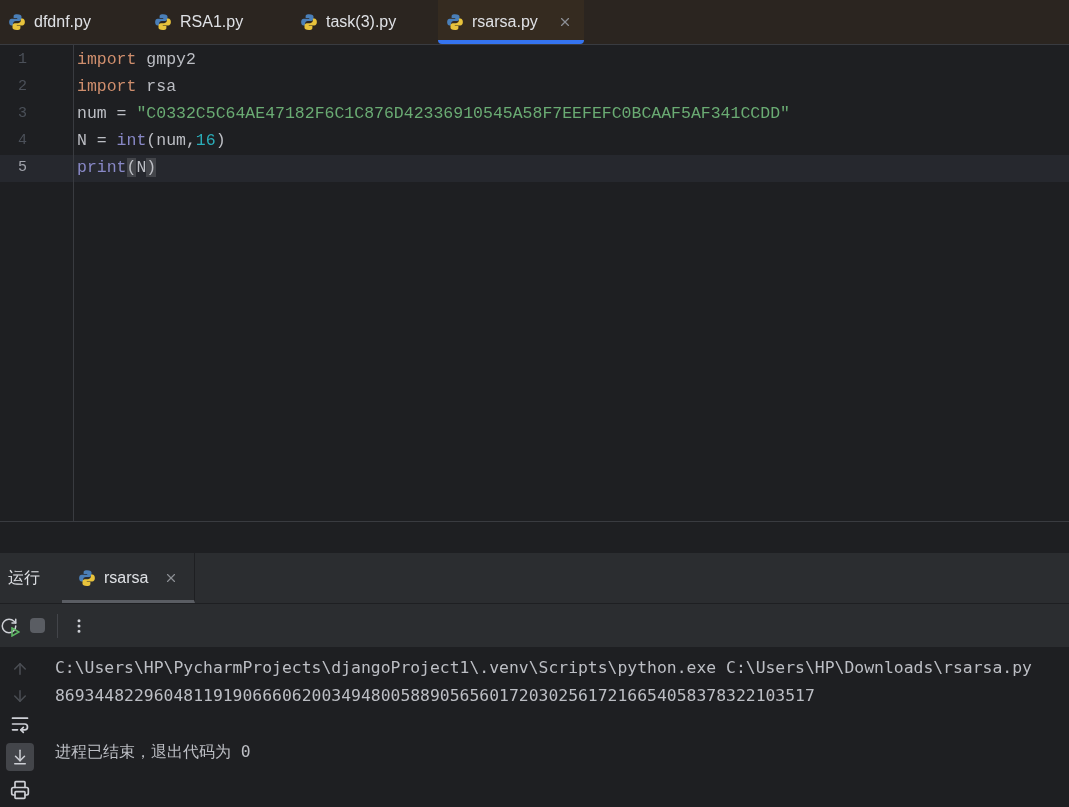  Describe the element at coordinates (151, 141) in the screenshot. I see `code-line: N = int(num,16)` at that location.